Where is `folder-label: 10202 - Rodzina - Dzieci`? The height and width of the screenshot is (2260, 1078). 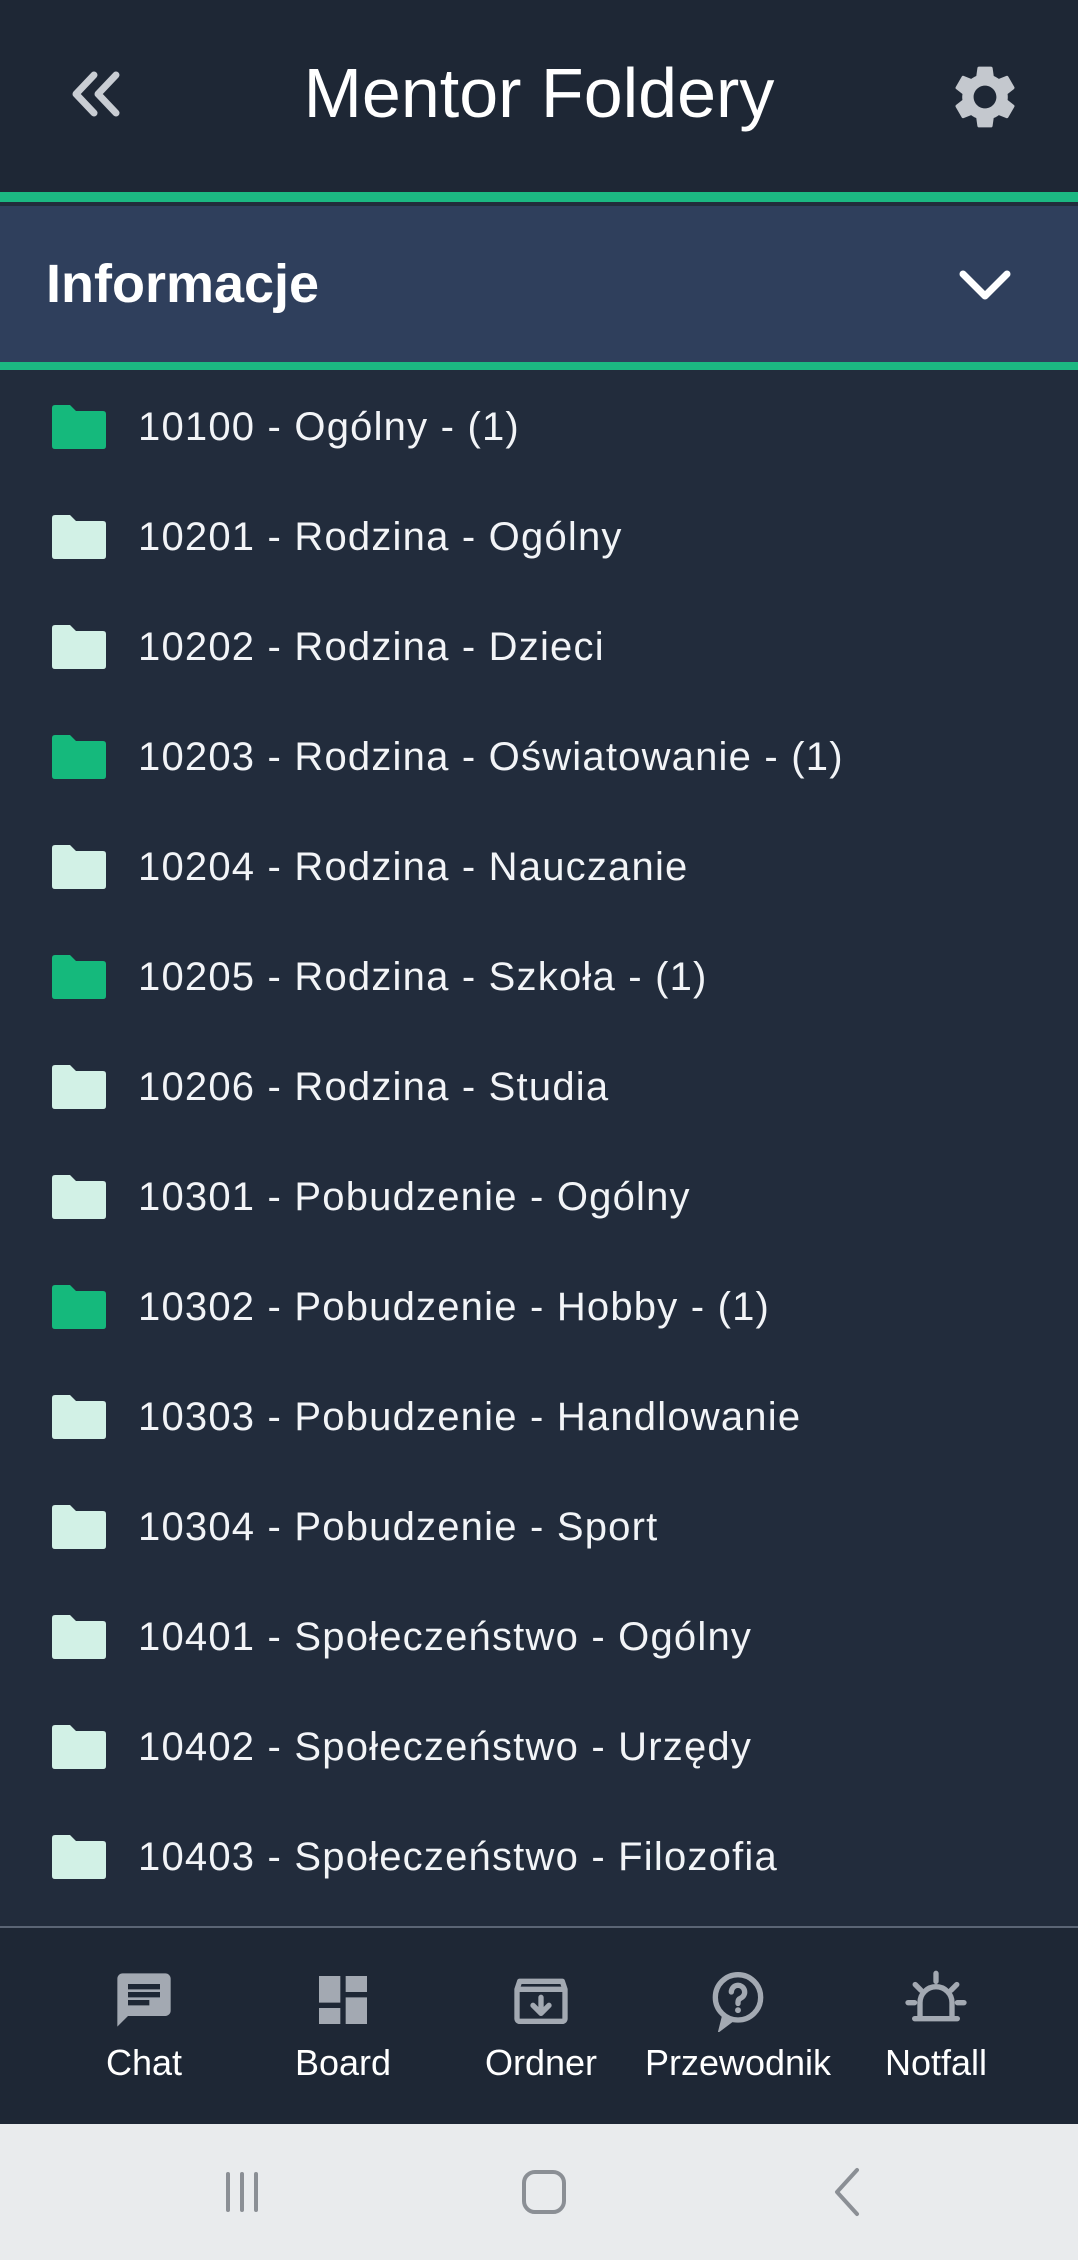
folder-label: 10202 - Rodzina - Dzieci is located at coordinates (371, 646).